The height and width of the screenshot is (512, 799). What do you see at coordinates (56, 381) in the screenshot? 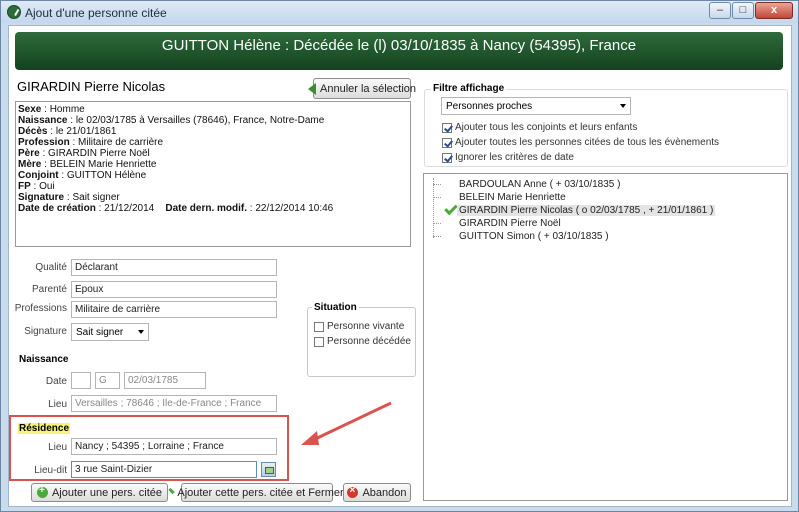
I see `naissance-date-label: Date` at bounding box center [56, 381].